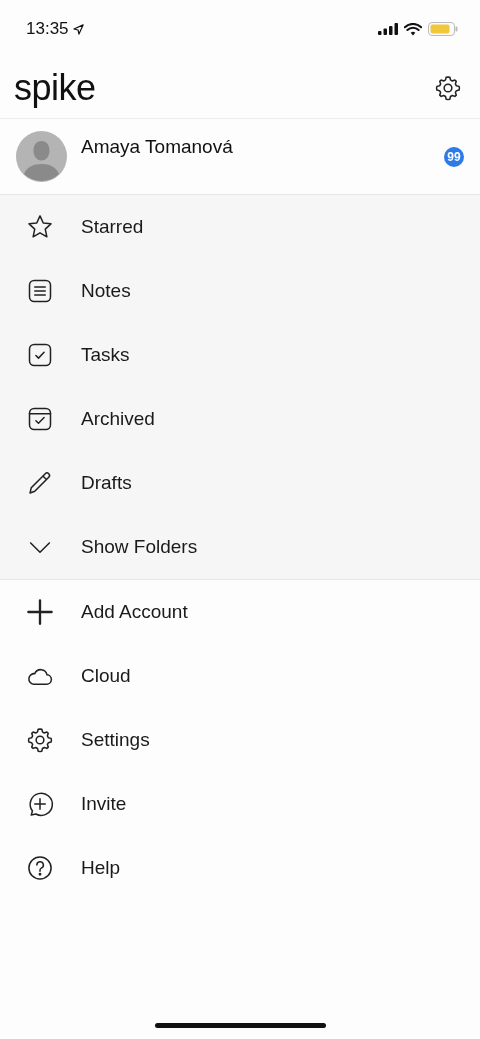 Image resolution: width=480 pixels, height=1039 pixels. I want to click on menu-item: Show Folders, so click(240, 547).